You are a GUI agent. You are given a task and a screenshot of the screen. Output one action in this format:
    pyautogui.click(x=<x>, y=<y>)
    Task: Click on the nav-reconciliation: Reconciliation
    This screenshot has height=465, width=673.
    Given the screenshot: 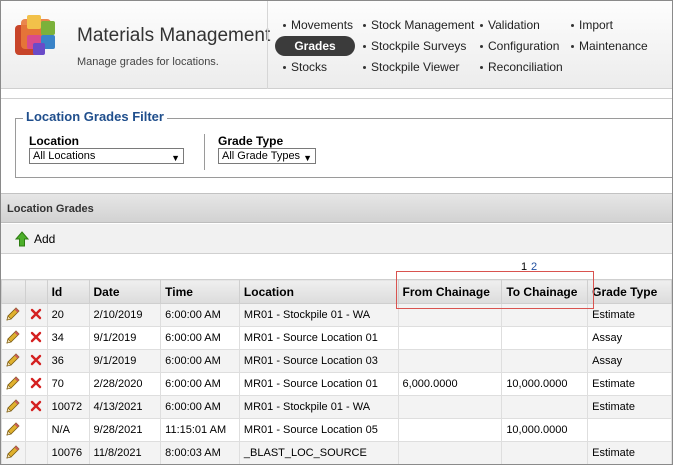 What is the action you would take?
    pyautogui.click(x=521, y=67)
    